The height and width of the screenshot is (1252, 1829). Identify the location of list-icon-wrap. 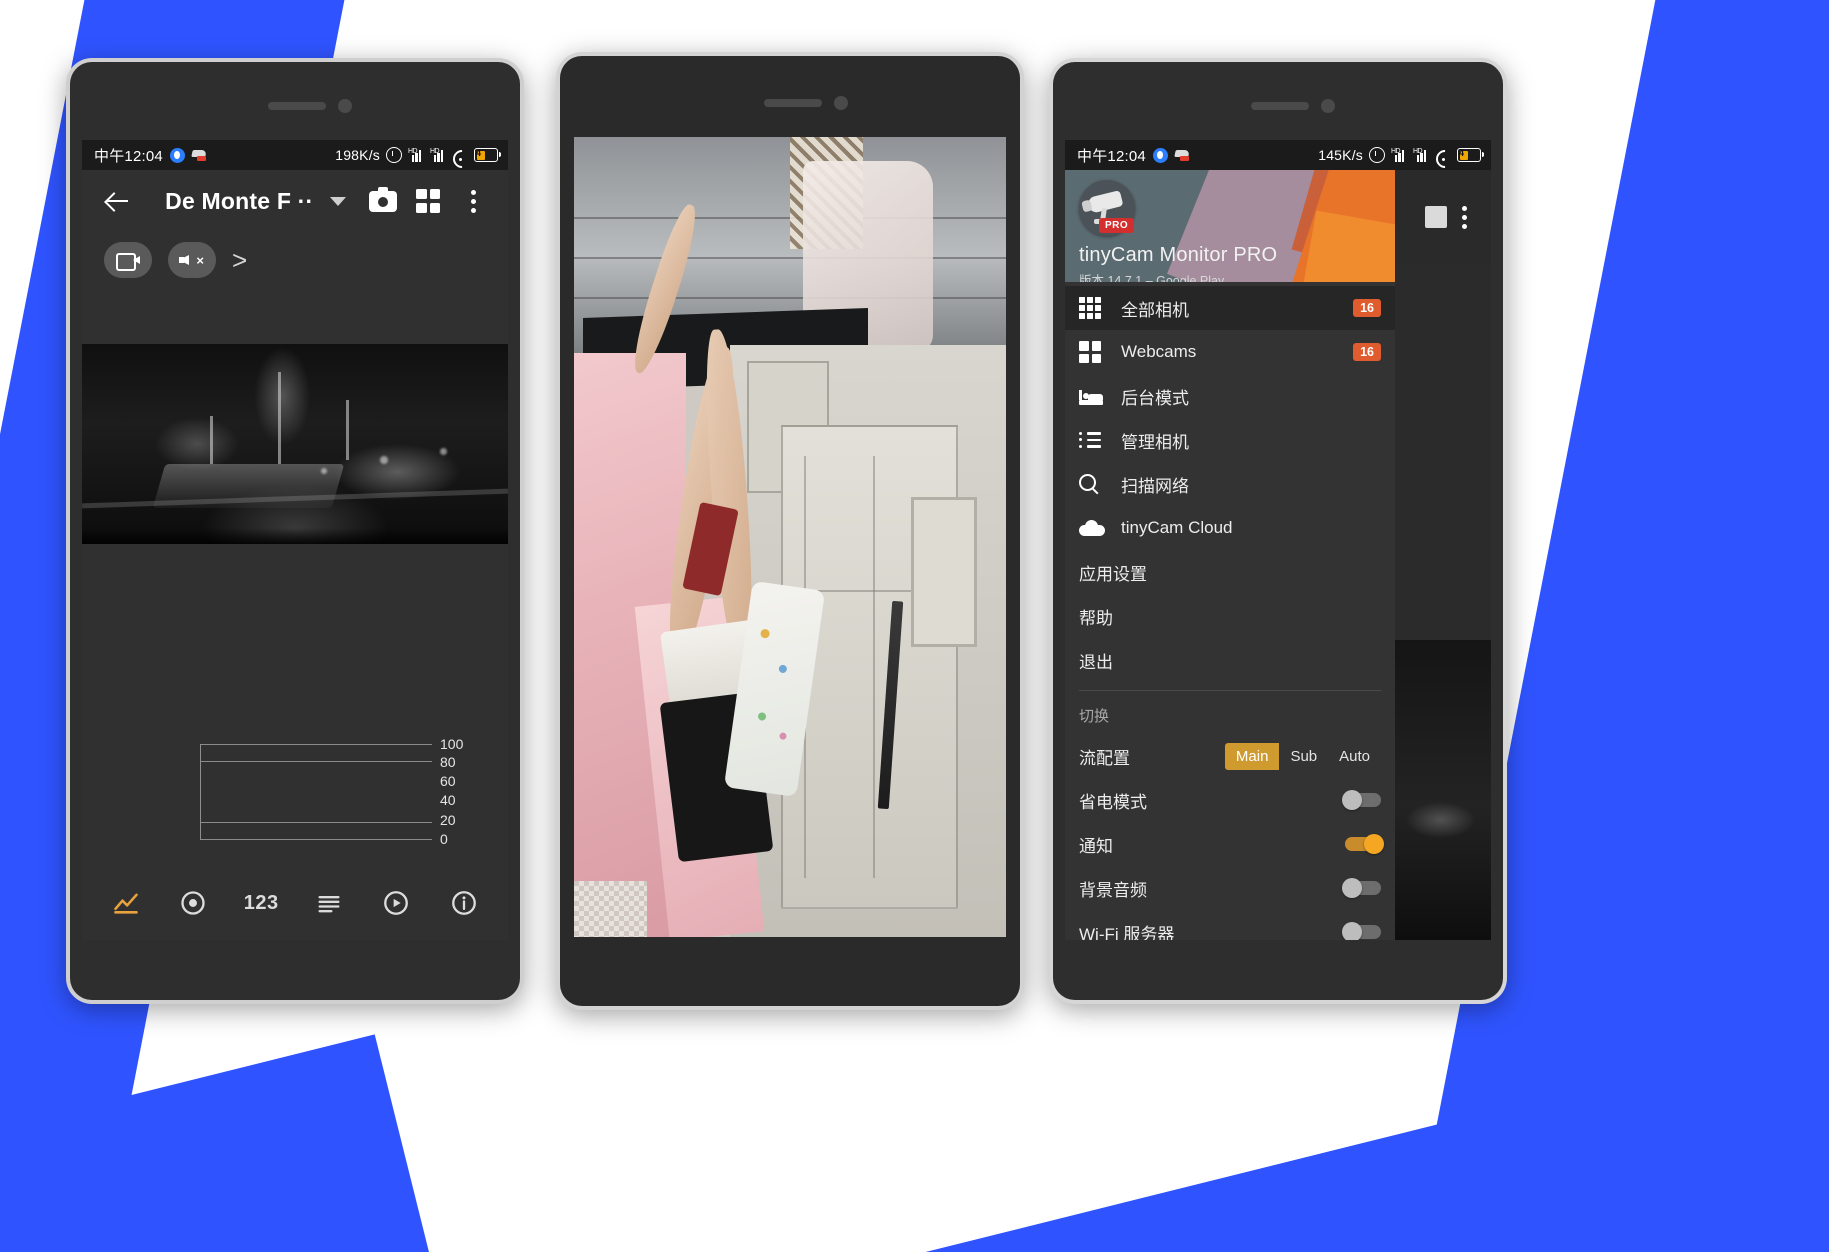
(1096, 440).